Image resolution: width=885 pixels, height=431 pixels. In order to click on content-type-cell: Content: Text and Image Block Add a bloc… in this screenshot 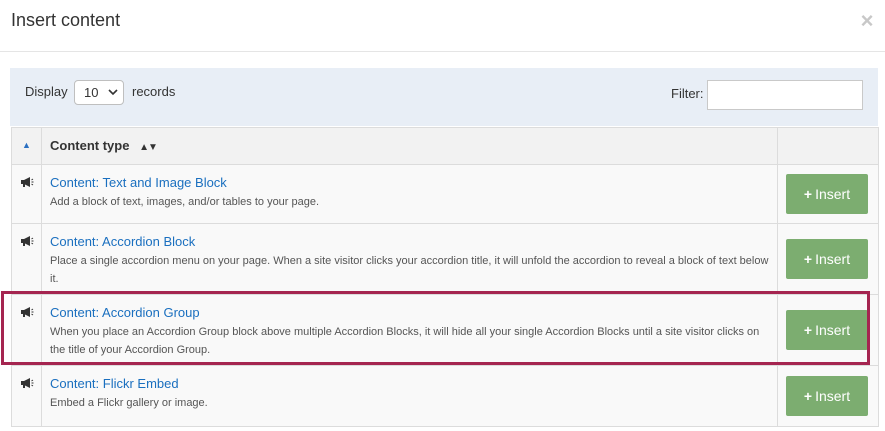, I will do `click(409, 194)`.